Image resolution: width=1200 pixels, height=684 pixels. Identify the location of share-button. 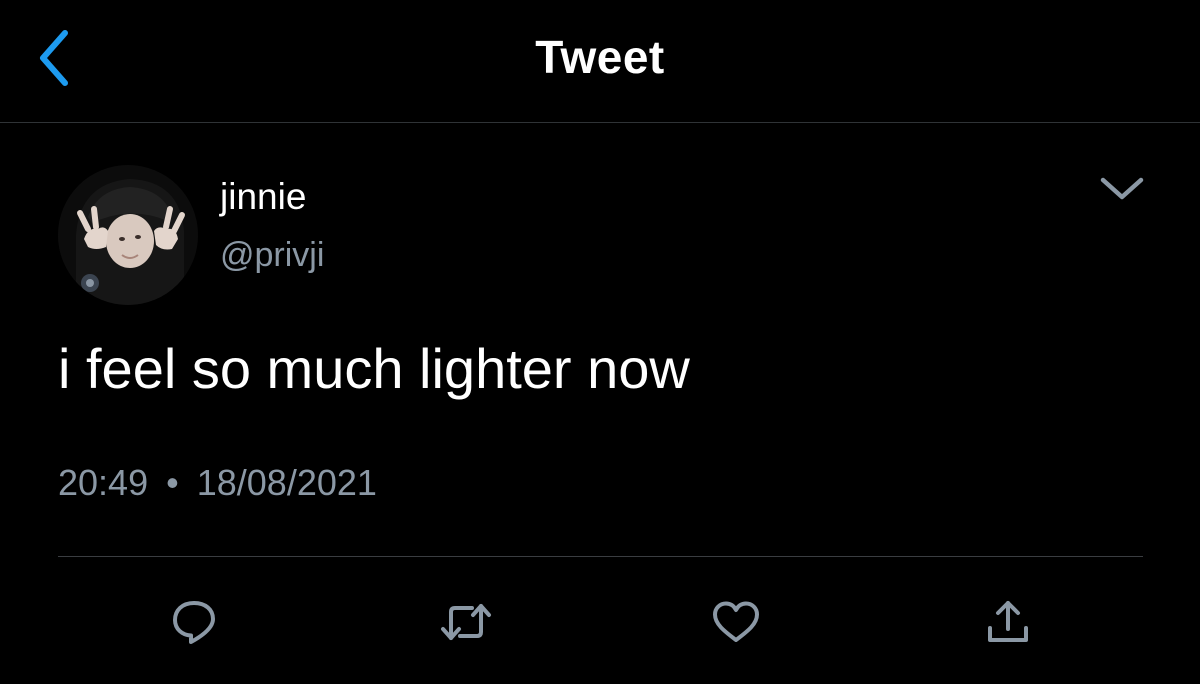
(1008, 622).